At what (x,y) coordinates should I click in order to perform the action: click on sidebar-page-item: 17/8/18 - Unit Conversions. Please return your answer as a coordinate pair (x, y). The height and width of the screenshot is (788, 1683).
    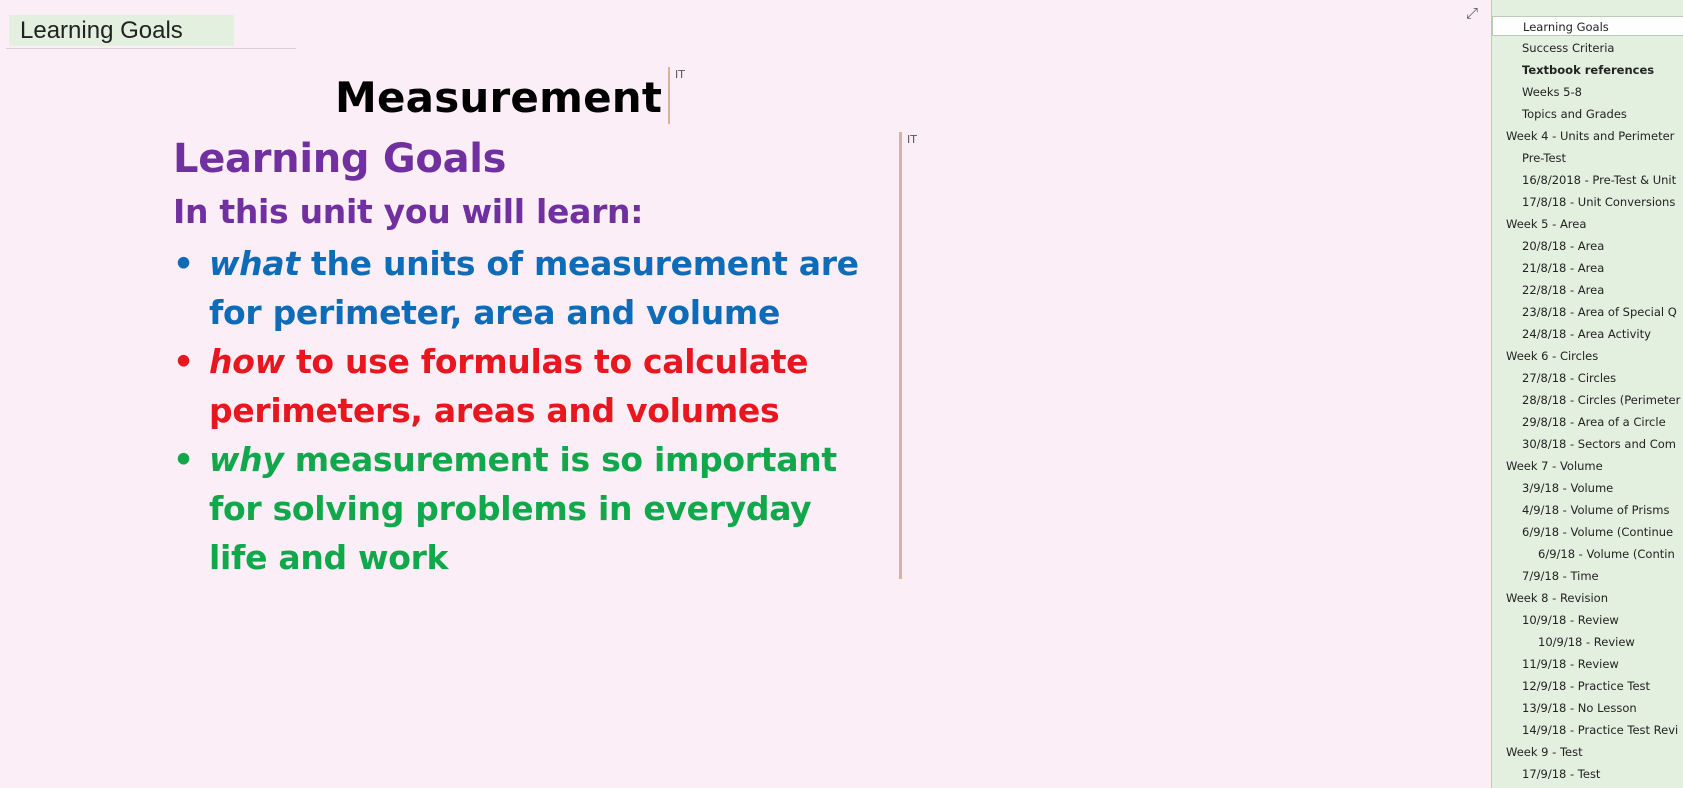
    Looking at the image, I should click on (1587, 202).